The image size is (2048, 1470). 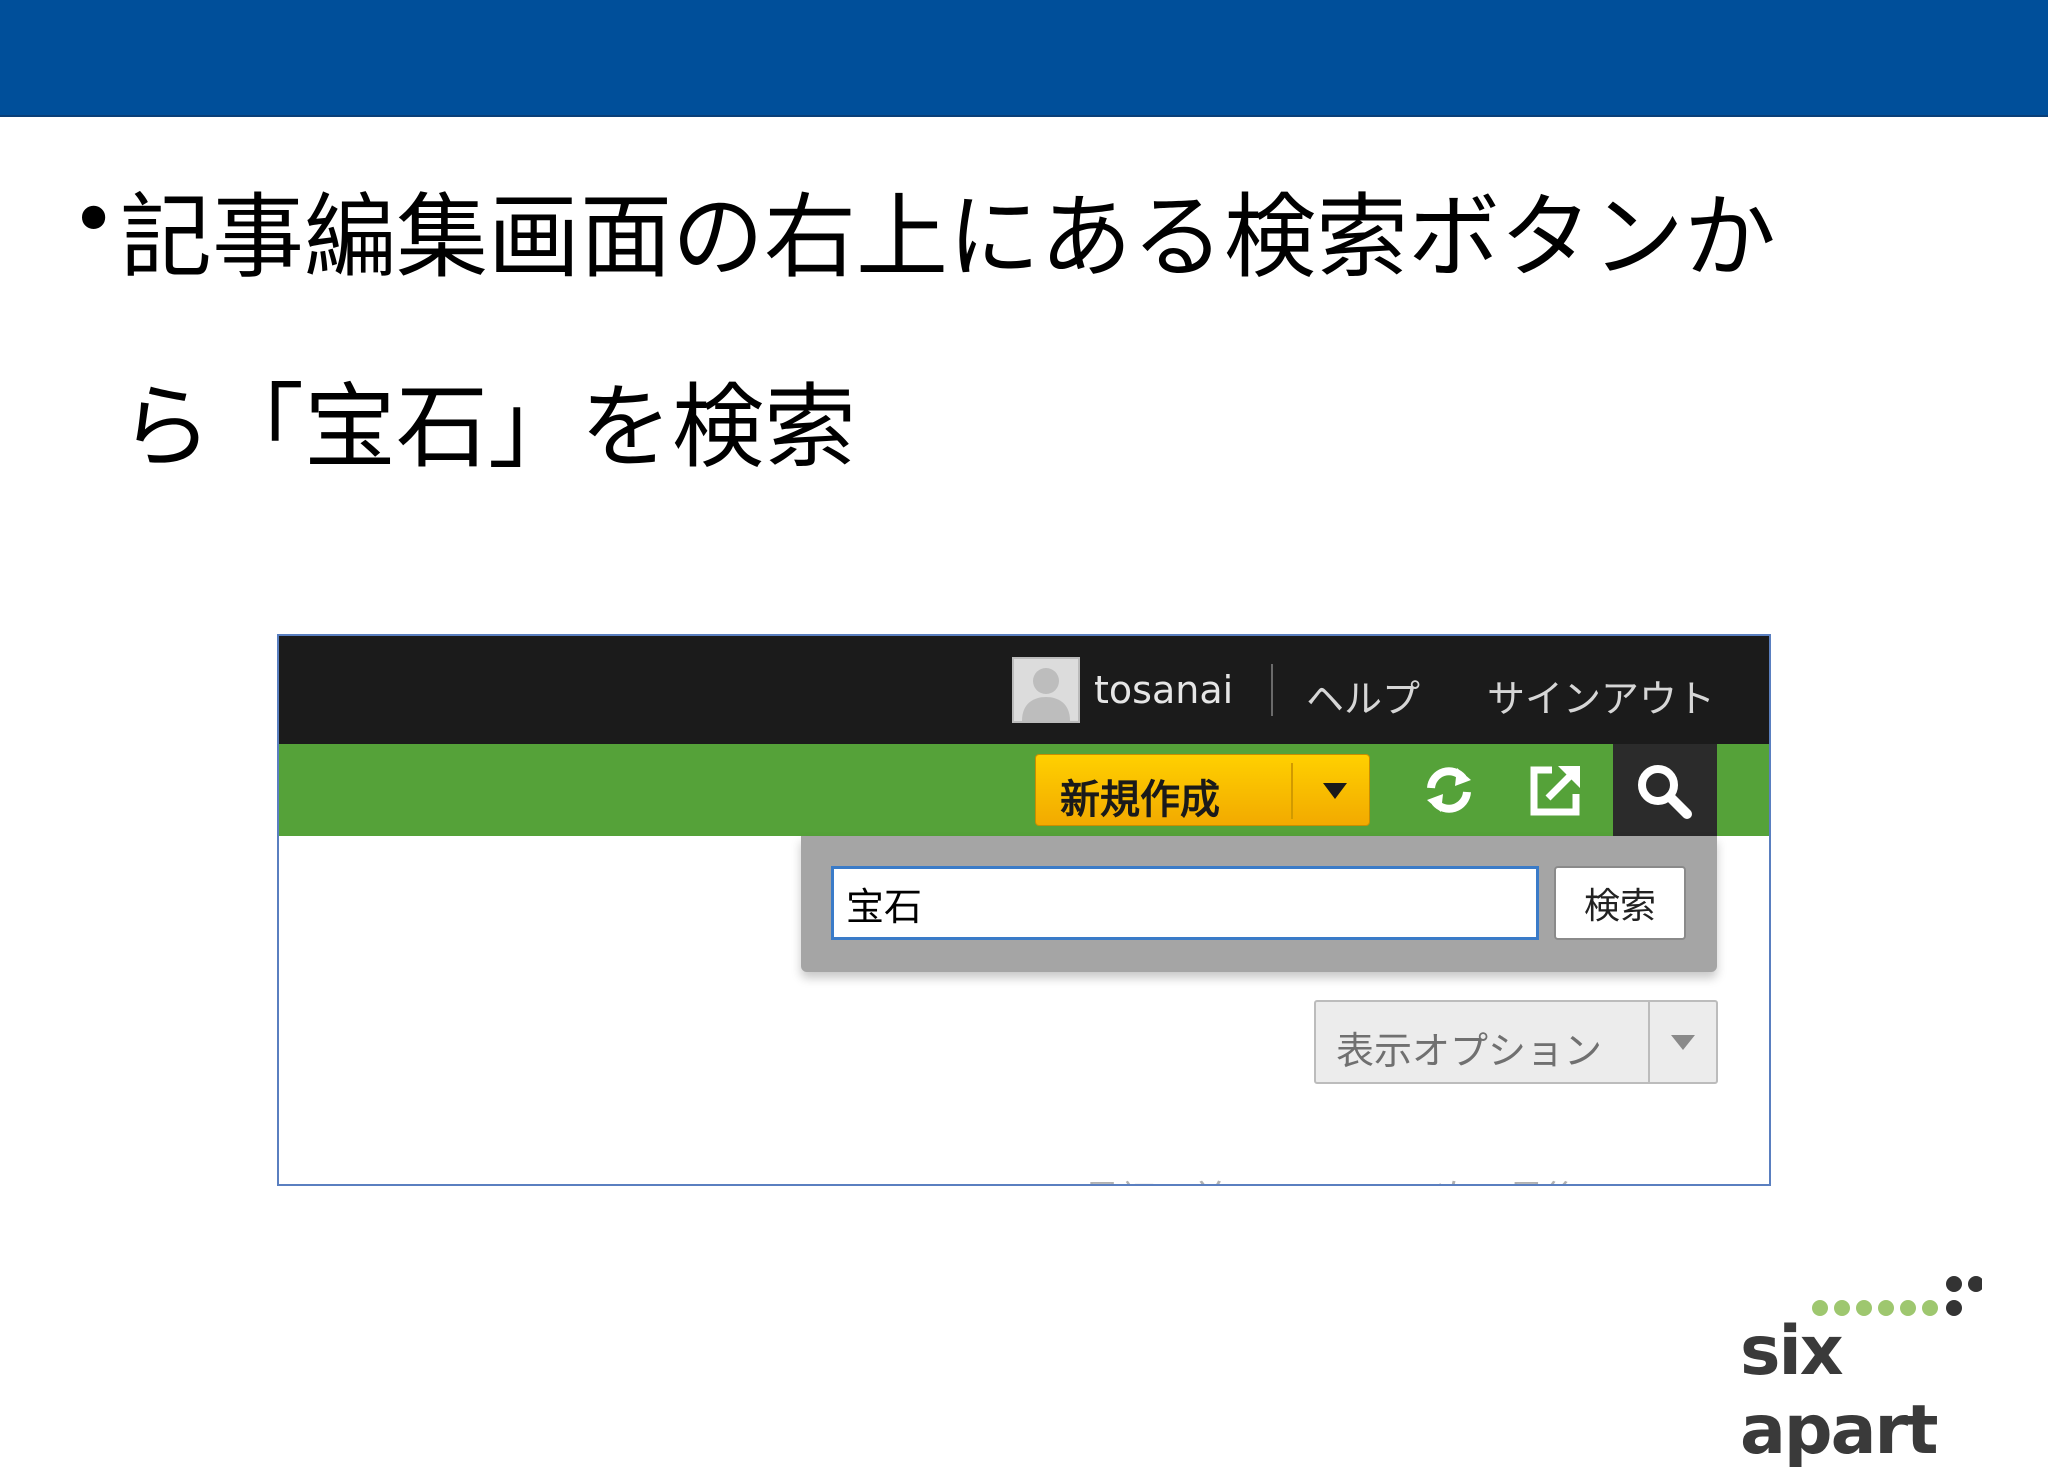 I want to click on person-icon, so click(x=1046, y=694).